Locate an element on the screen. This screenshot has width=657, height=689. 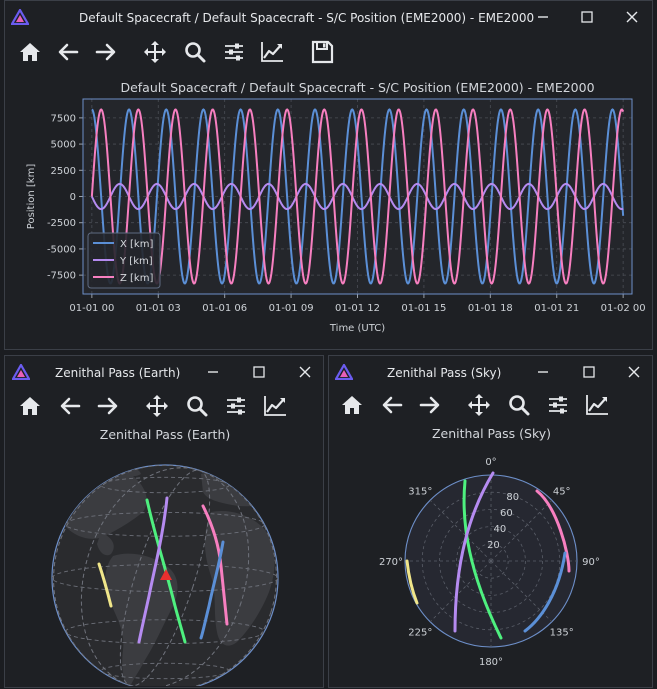
radial-label: 20 is located at coordinates (493, 545).